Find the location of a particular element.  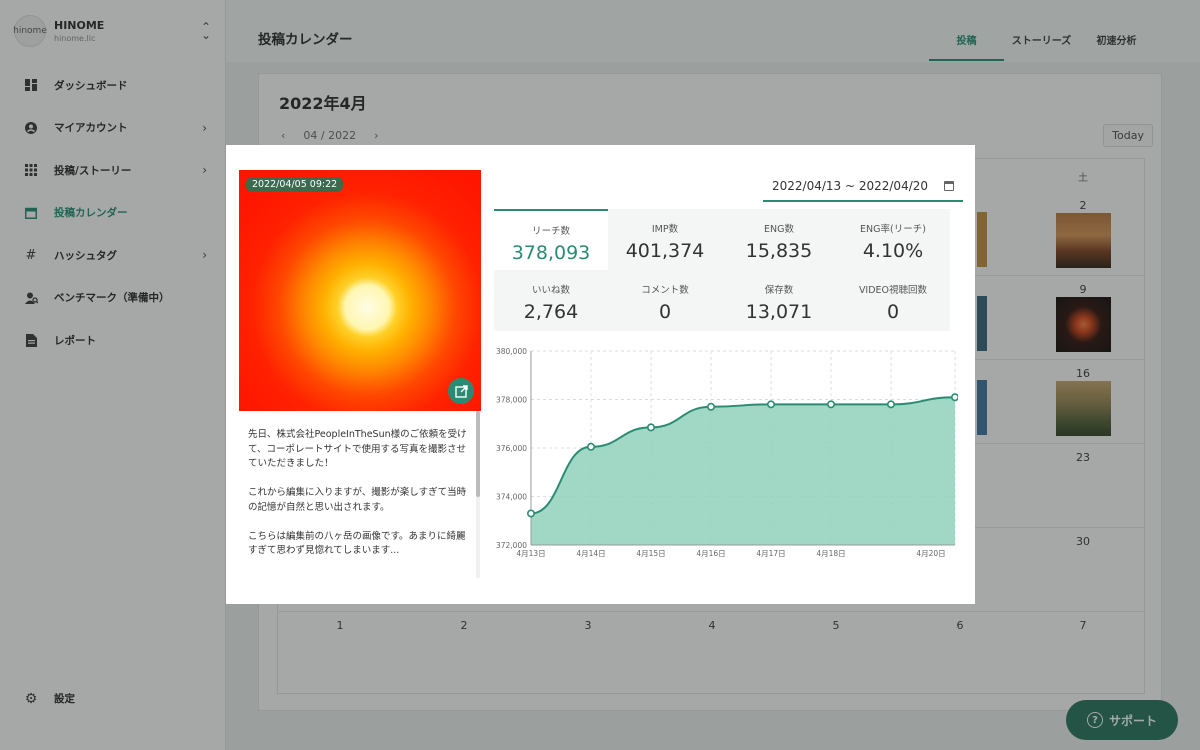

metric-value: 378,093 is located at coordinates (551, 253).